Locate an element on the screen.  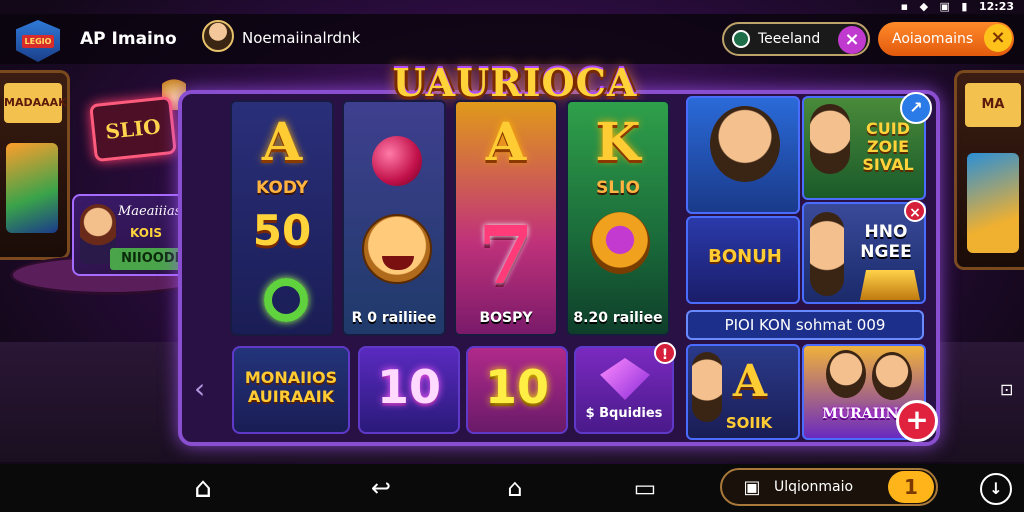
region-icon is located at coordinates (741, 39).